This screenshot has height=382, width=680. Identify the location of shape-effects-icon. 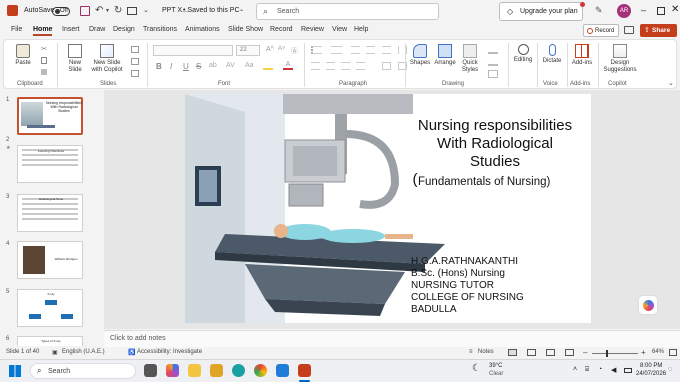
(493, 74).